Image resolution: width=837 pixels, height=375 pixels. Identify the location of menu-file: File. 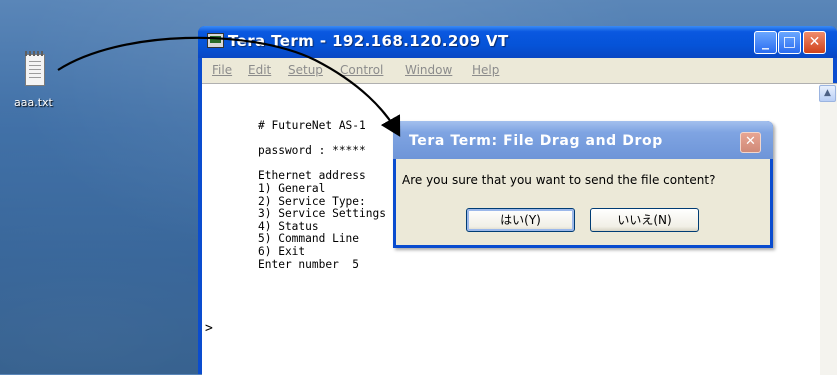
(222, 70).